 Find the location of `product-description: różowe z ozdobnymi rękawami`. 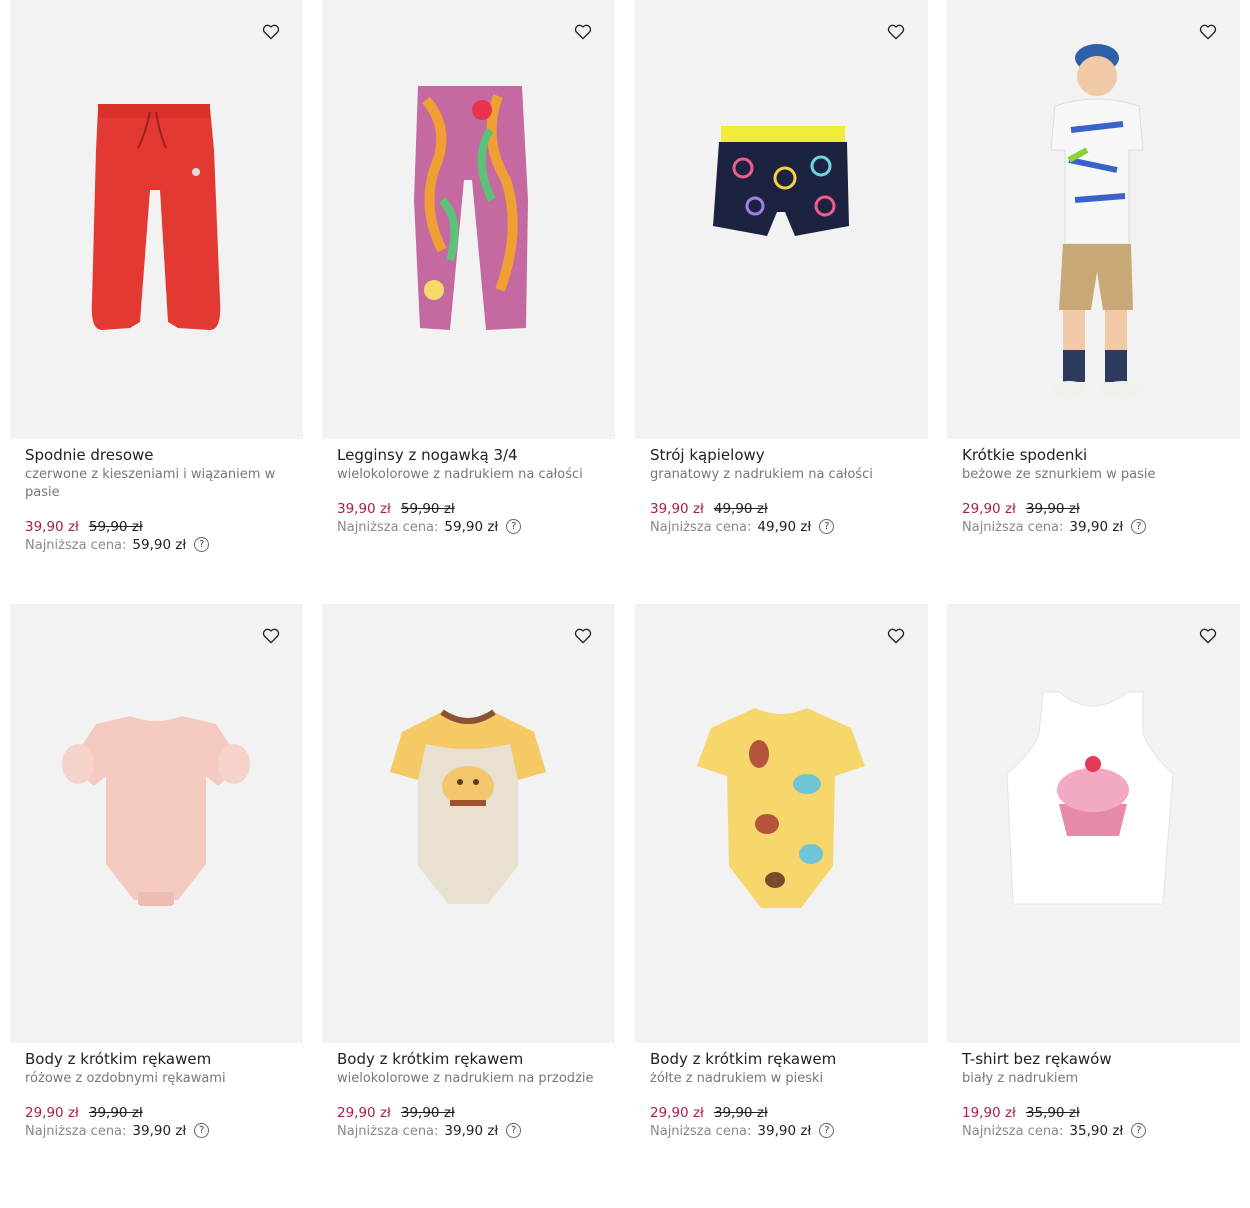

product-description: różowe z ozdobnymi rękawami is located at coordinates (125, 1078).